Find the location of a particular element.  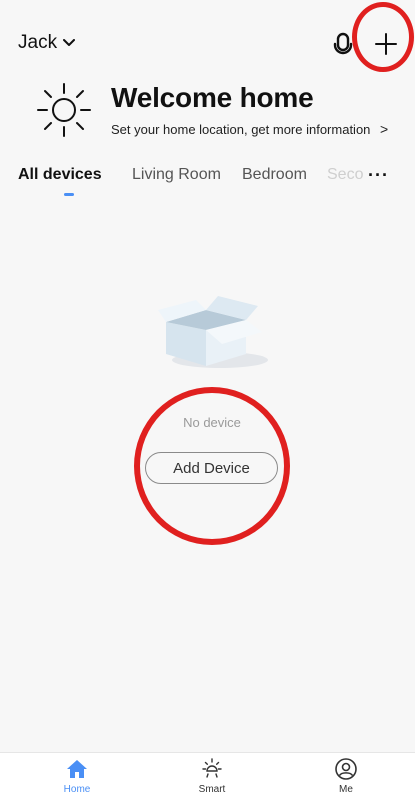

nav-smart: Smart is located at coordinates (212, 776).